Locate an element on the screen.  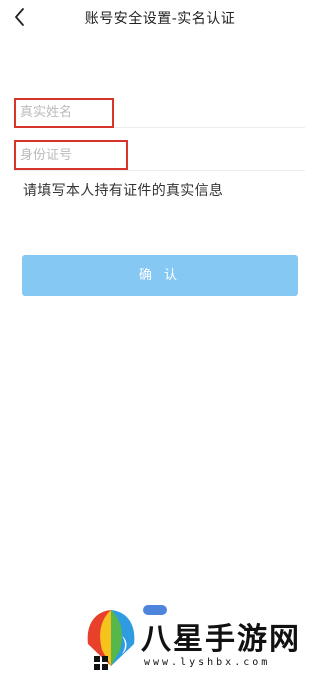
page-title: 账号安全设置-实名认证 is located at coordinates (160, 19).